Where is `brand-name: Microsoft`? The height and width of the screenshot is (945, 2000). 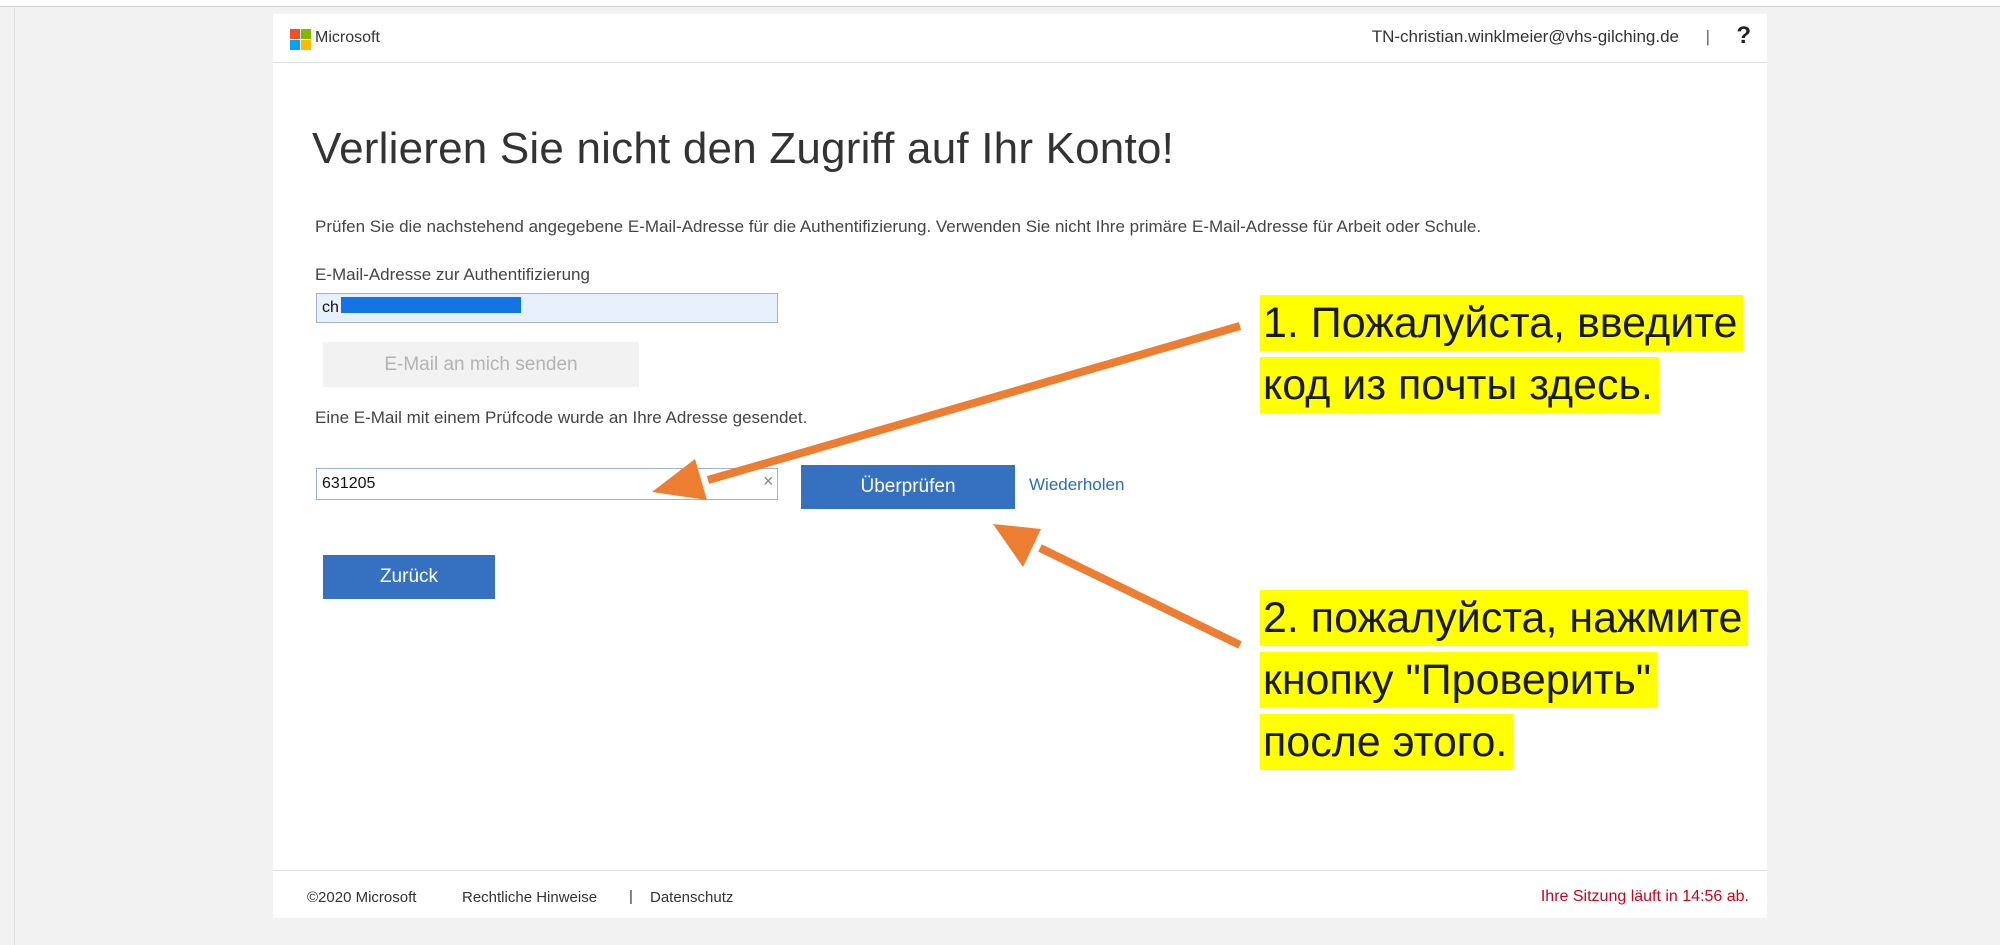
brand-name: Microsoft is located at coordinates (347, 37).